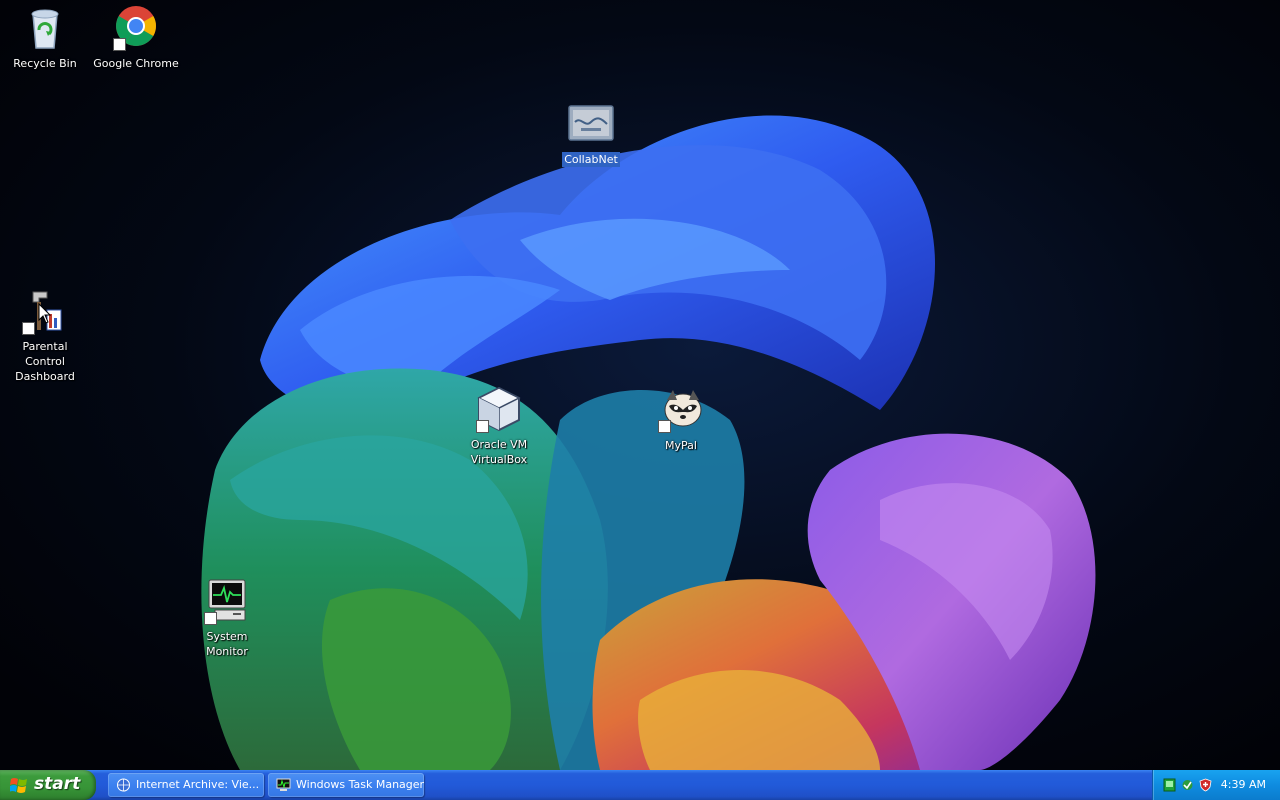  I want to click on mypal-raccoon-icon, so click(681, 410).